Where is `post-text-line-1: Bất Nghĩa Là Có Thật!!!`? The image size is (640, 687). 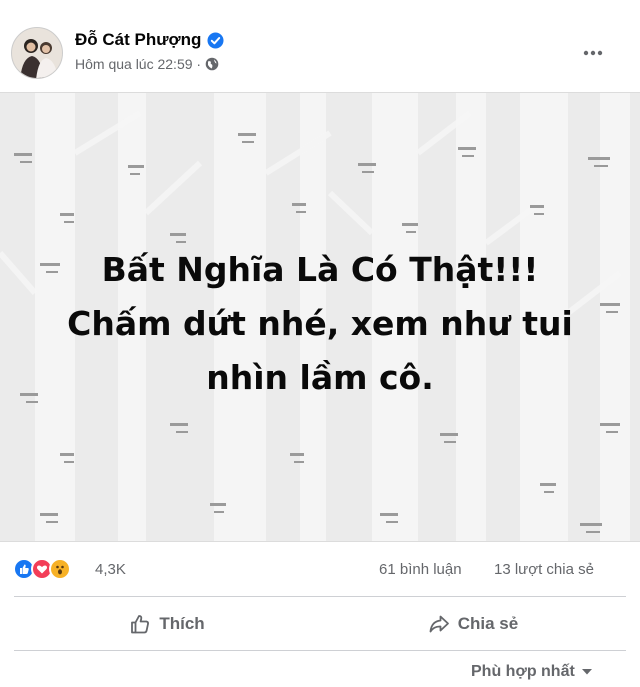 post-text-line-1: Bất Nghĩa Là Có Thật!!! is located at coordinates (320, 269).